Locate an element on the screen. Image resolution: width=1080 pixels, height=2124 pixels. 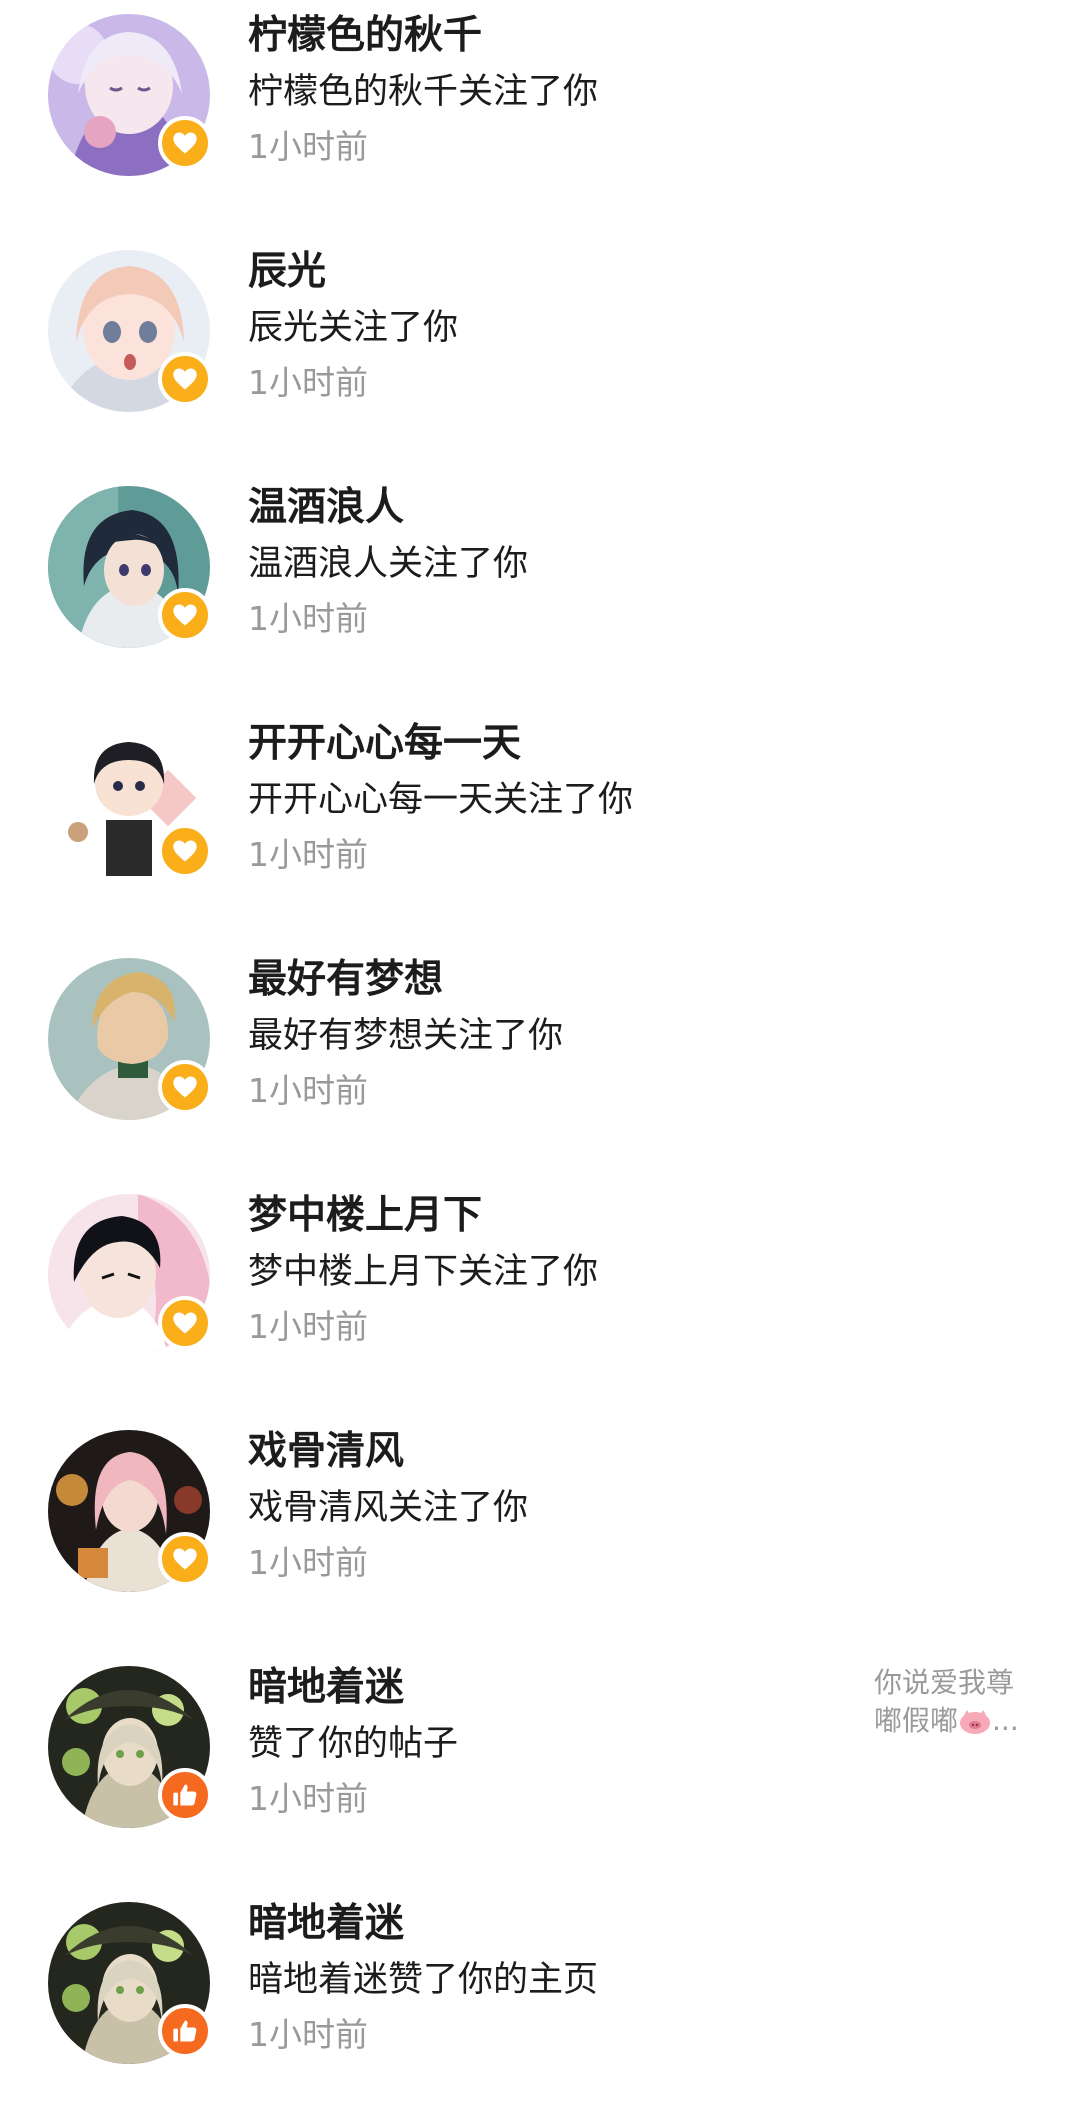
notification-message: 温酒浪人关注了你 is located at coordinates (388, 564).